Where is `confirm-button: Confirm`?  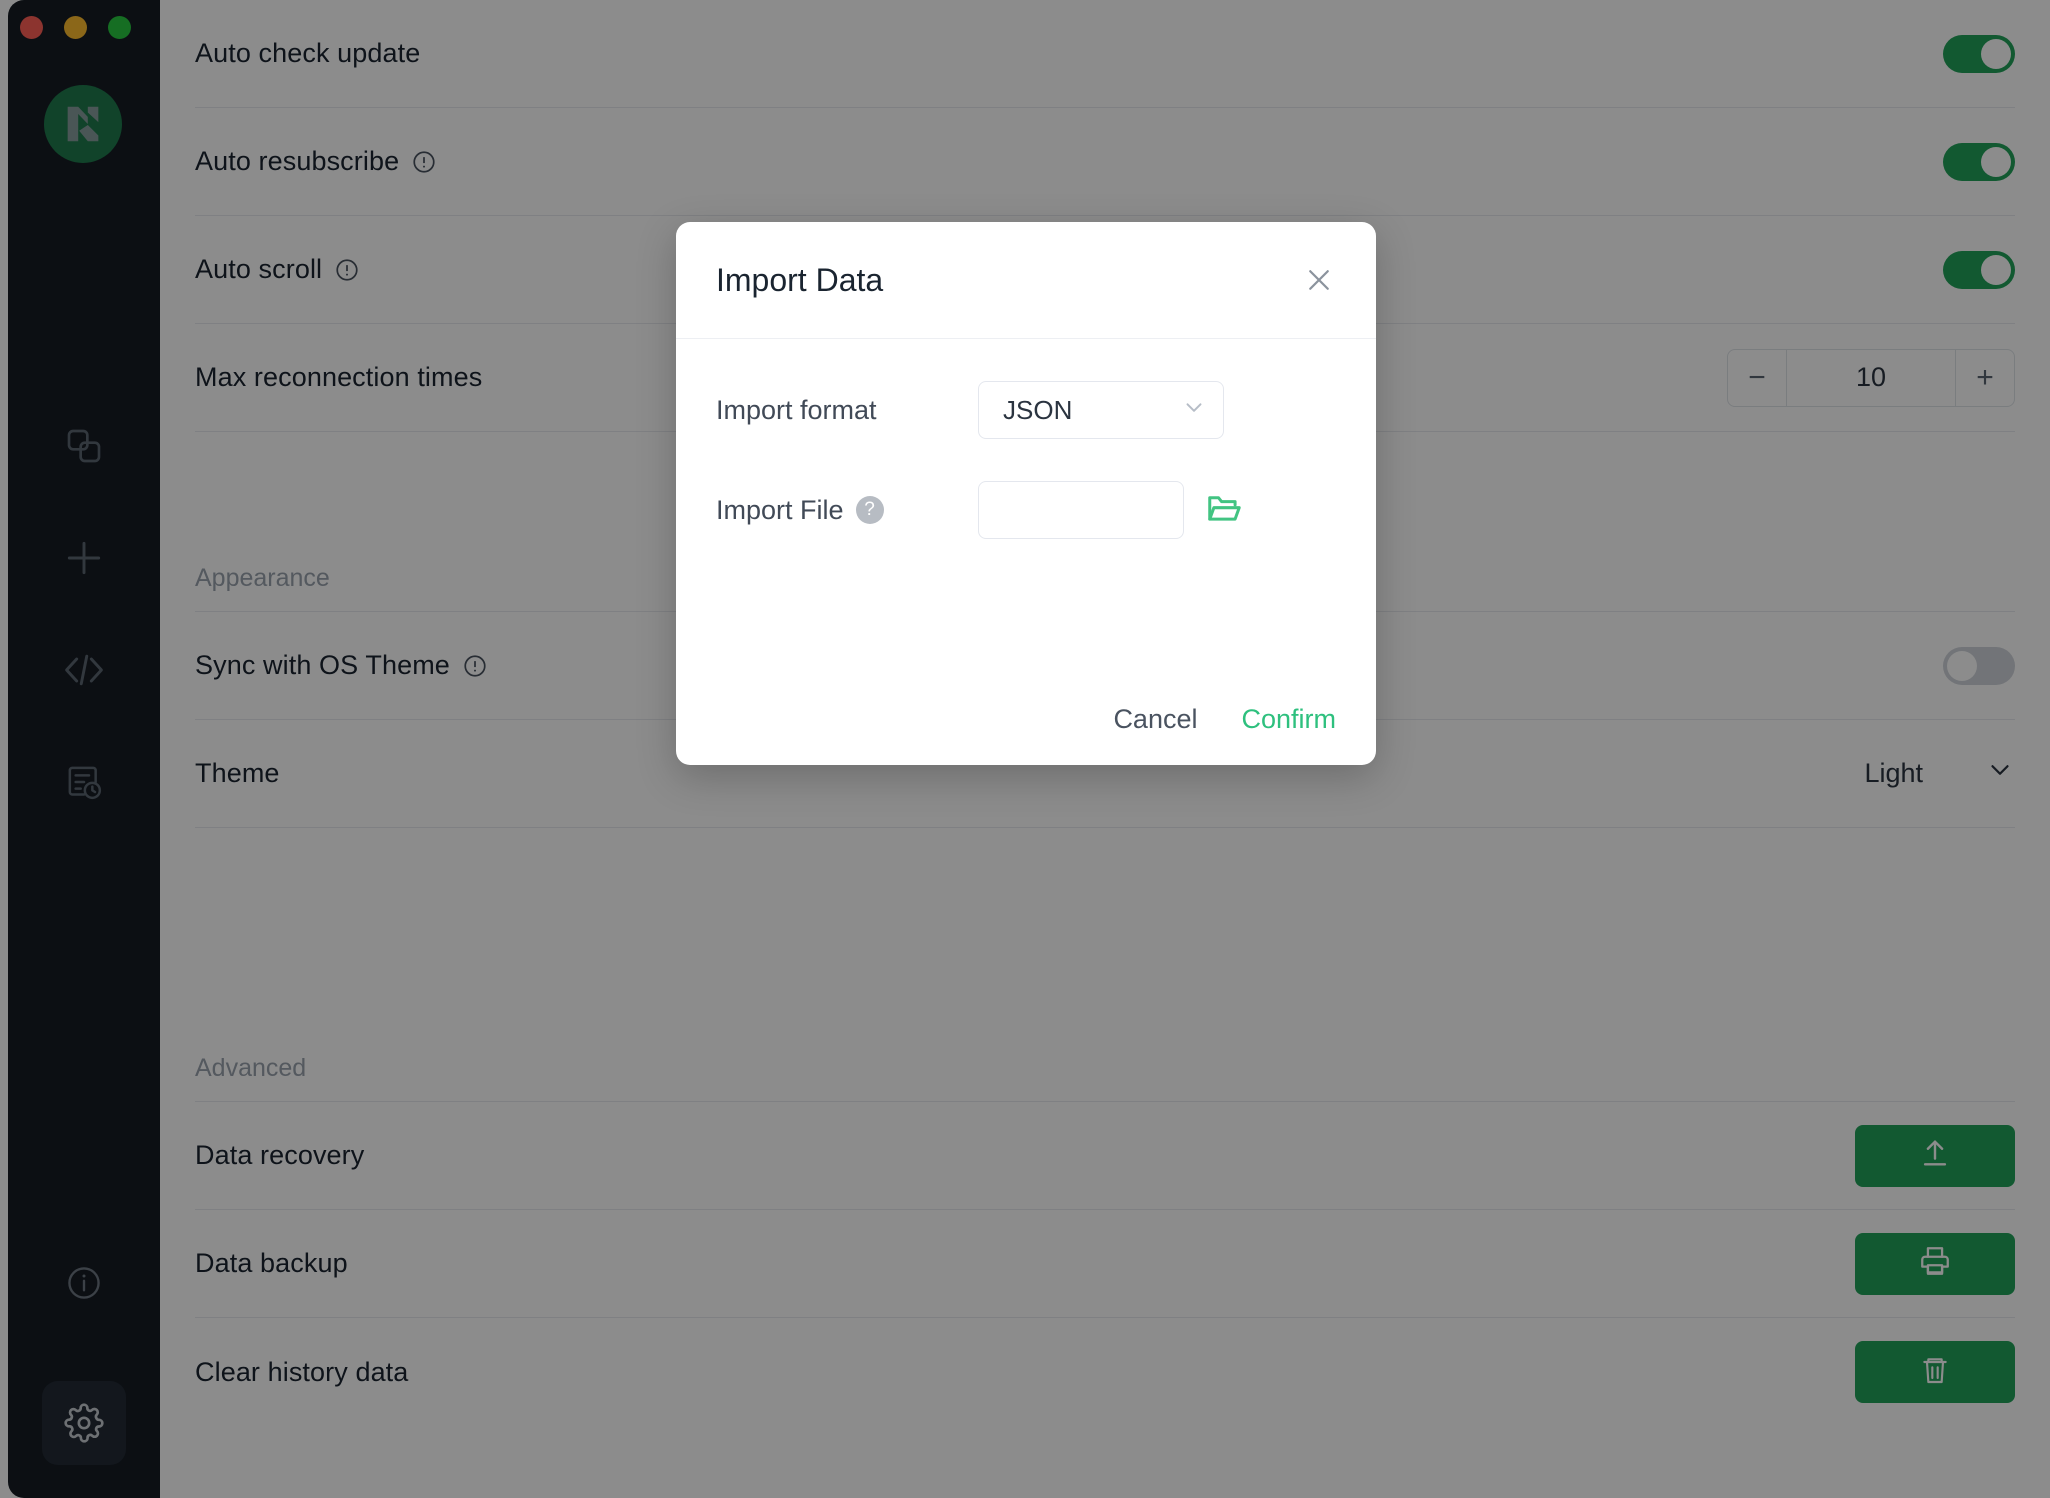
confirm-button: Confirm is located at coordinates (1288, 719).